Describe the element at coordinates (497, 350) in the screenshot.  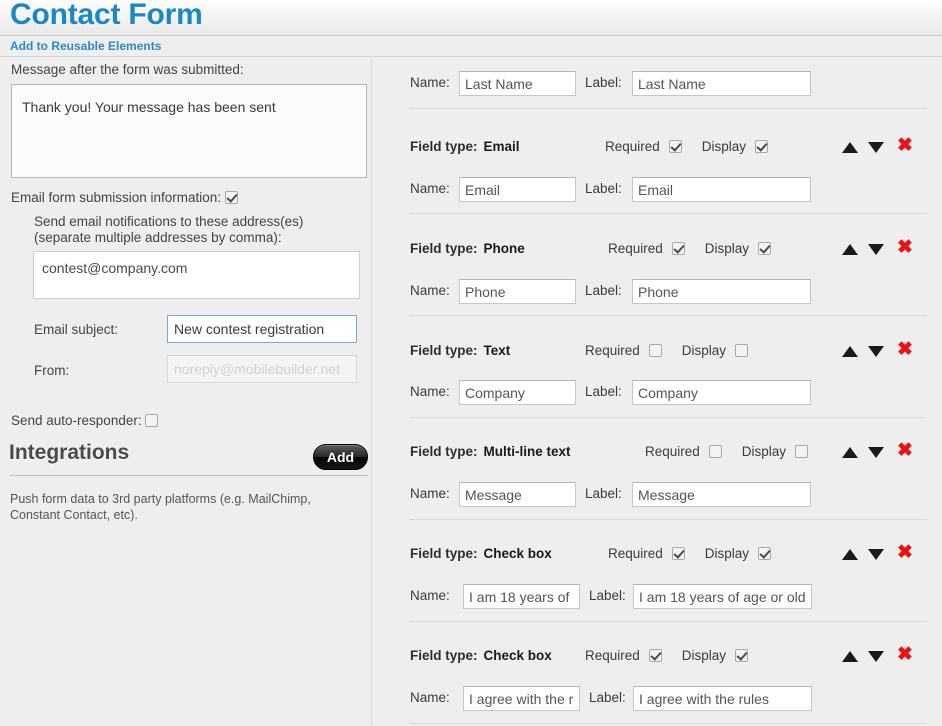
I see `field-type-value: Text` at that location.